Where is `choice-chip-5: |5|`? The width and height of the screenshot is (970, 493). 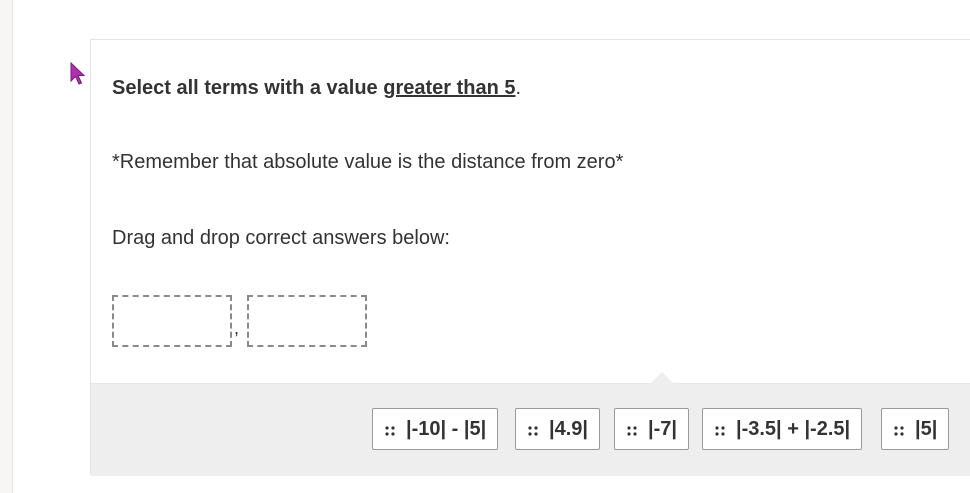 choice-chip-5: |5| is located at coordinates (915, 429).